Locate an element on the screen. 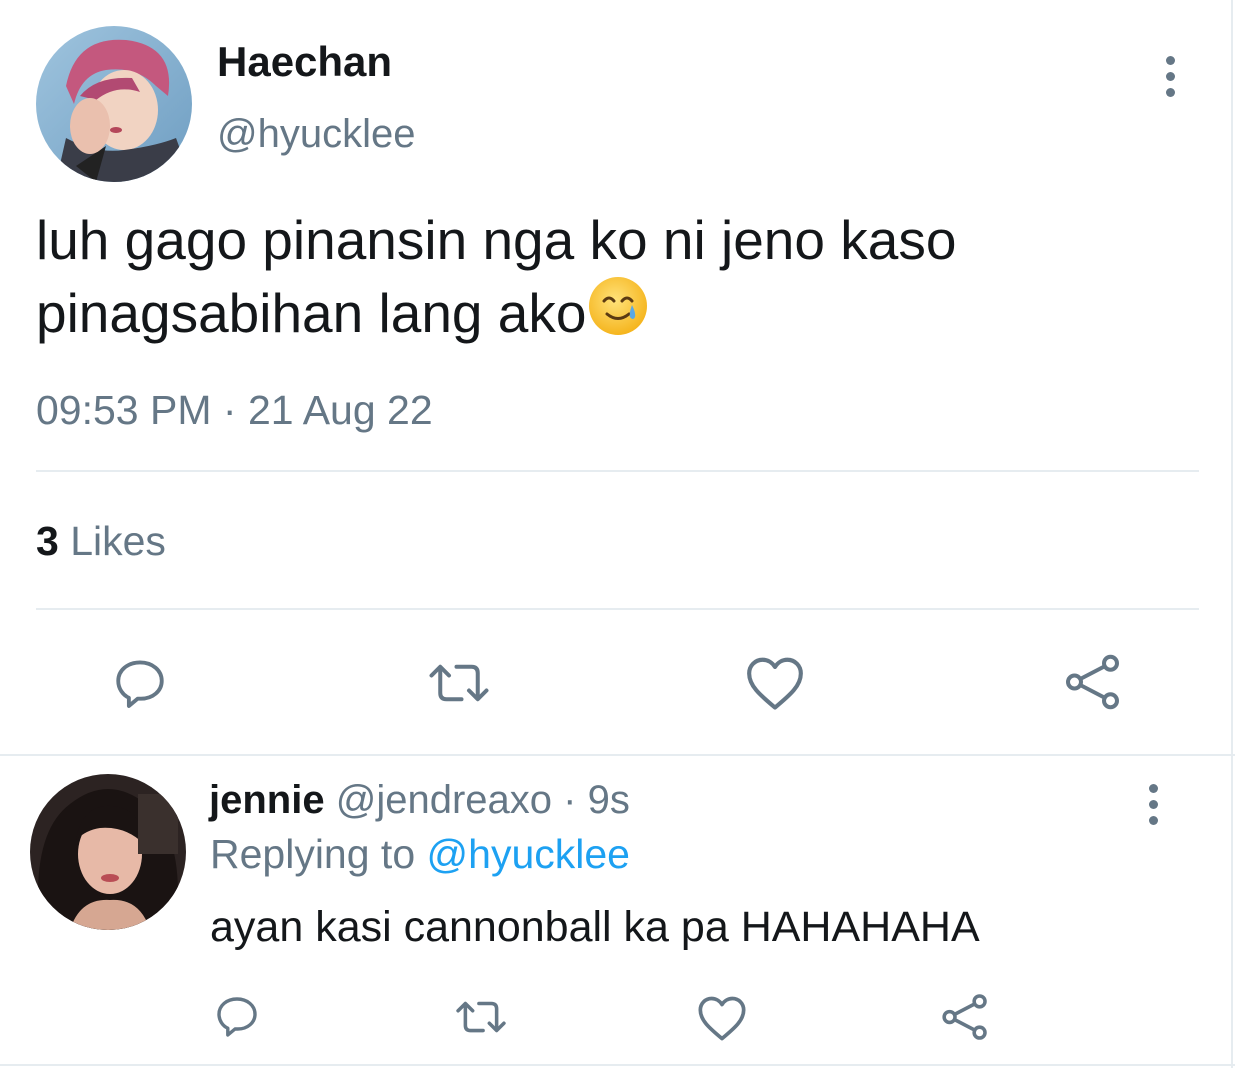 The width and height of the screenshot is (1235, 1068). tweet-timestamp: 09:53 PM · 21 Aug 22 is located at coordinates (234, 410).